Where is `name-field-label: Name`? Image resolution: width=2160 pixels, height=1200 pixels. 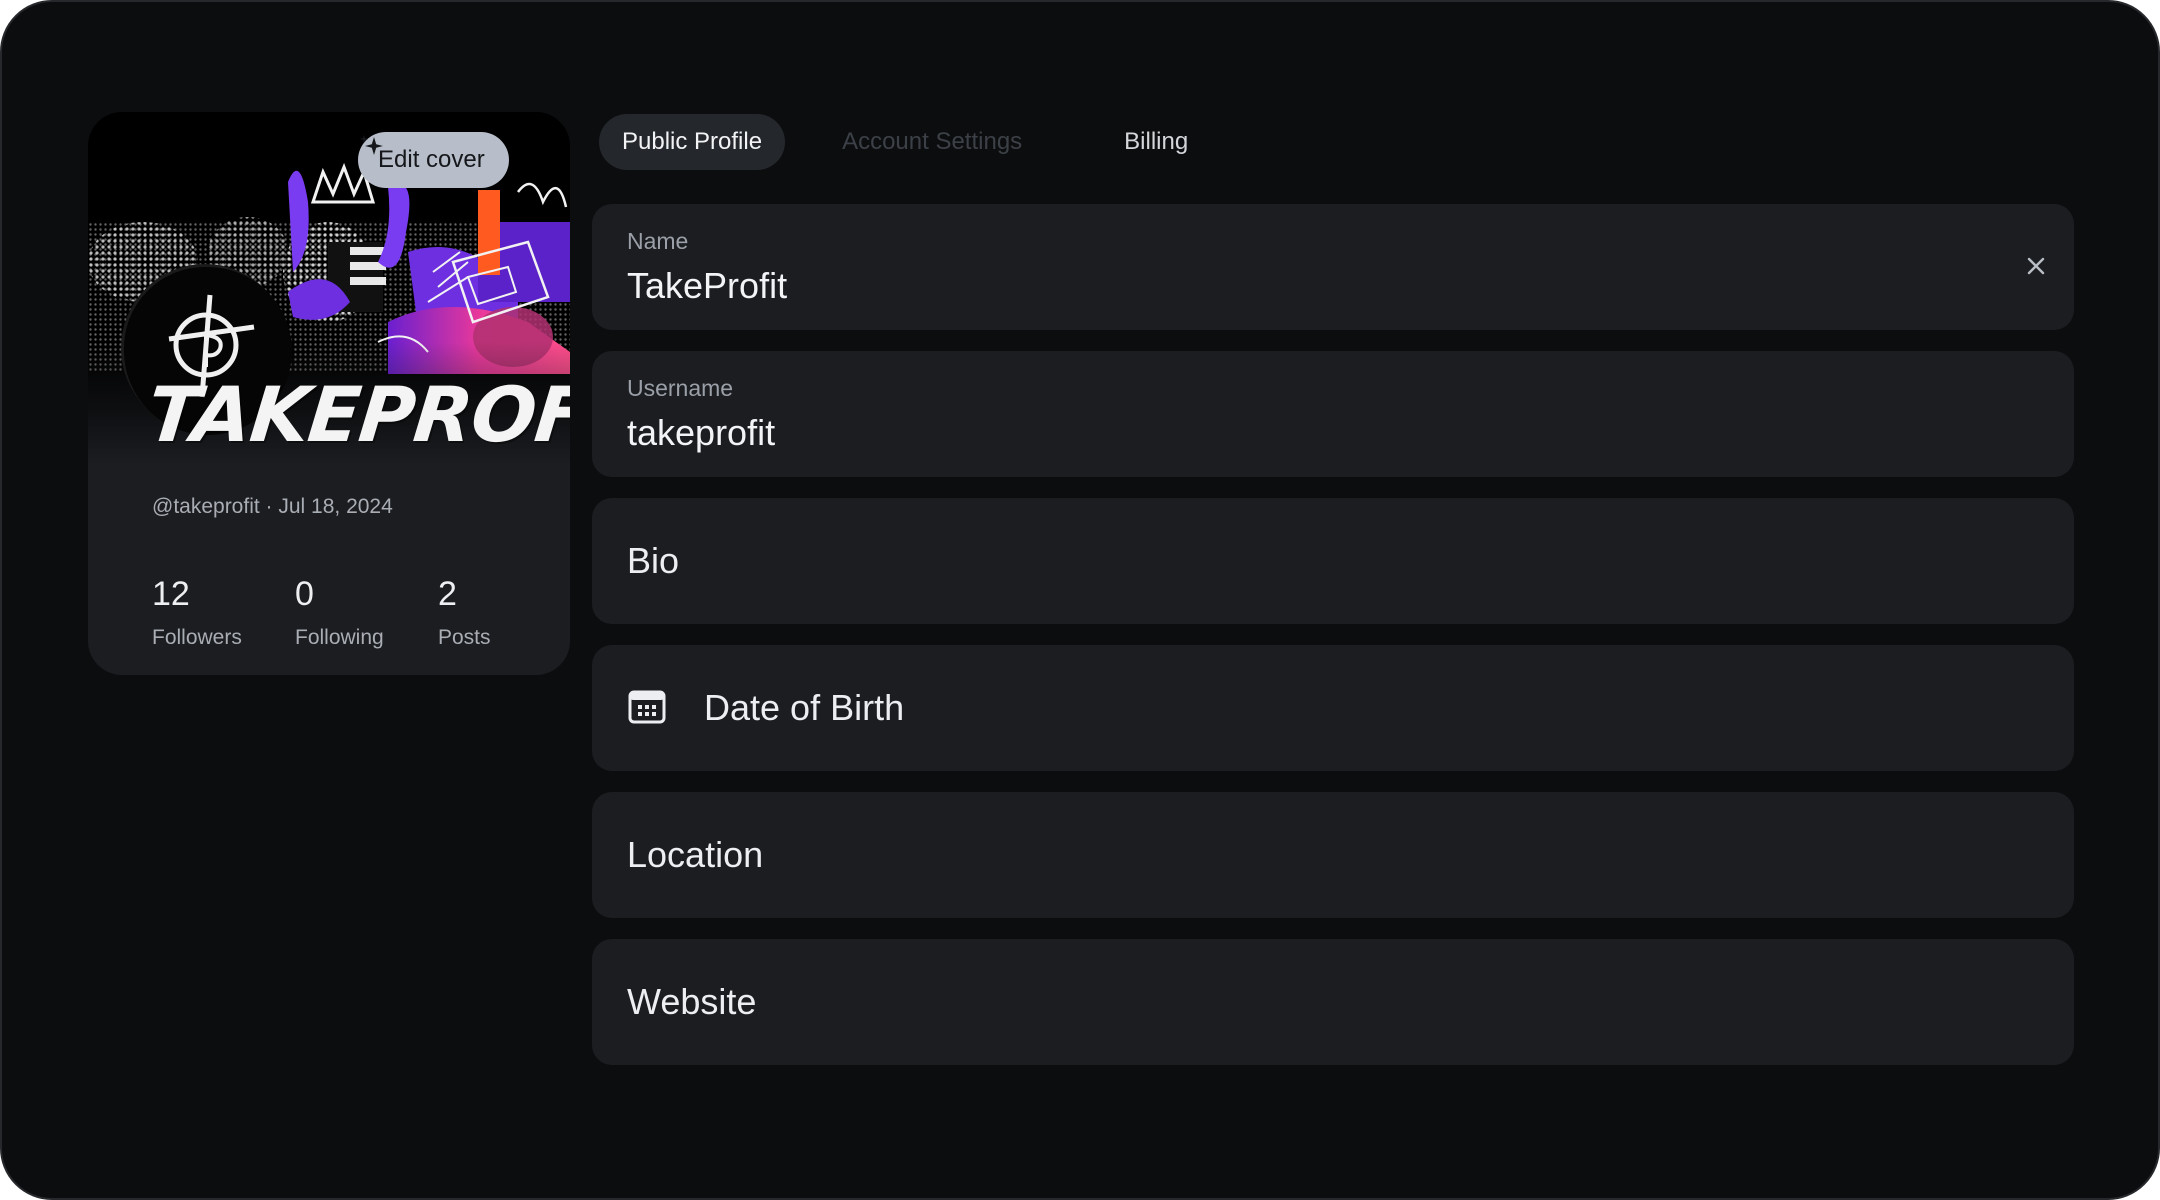
name-field-label: Name is located at coordinates (658, 241).